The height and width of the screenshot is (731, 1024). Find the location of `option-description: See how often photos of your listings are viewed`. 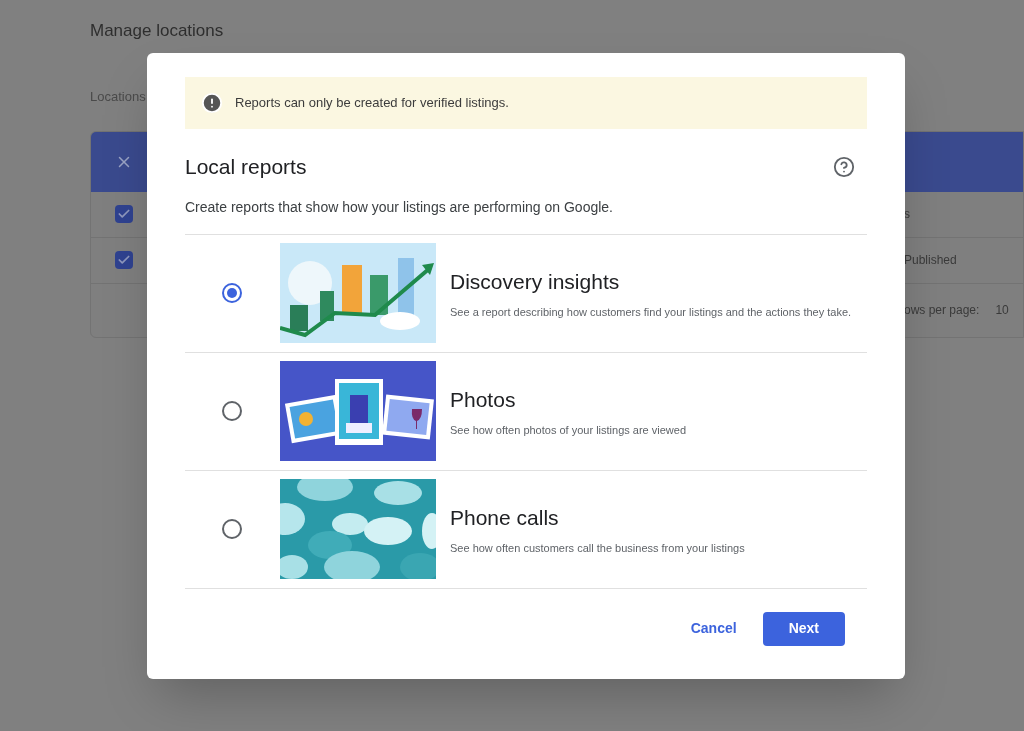

option-description: See how often photos of your listings are viewed is located at coordinates (568, 430).